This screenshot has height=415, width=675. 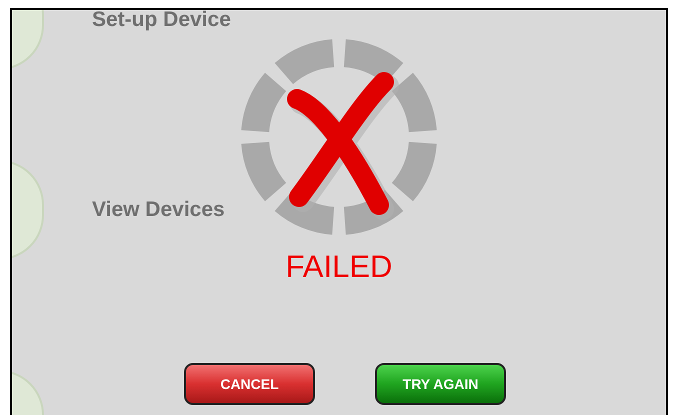 What do you see at coordinates (339, 137) in the screenshot?
I see `failure-icon` at bounding box center [339, 137].